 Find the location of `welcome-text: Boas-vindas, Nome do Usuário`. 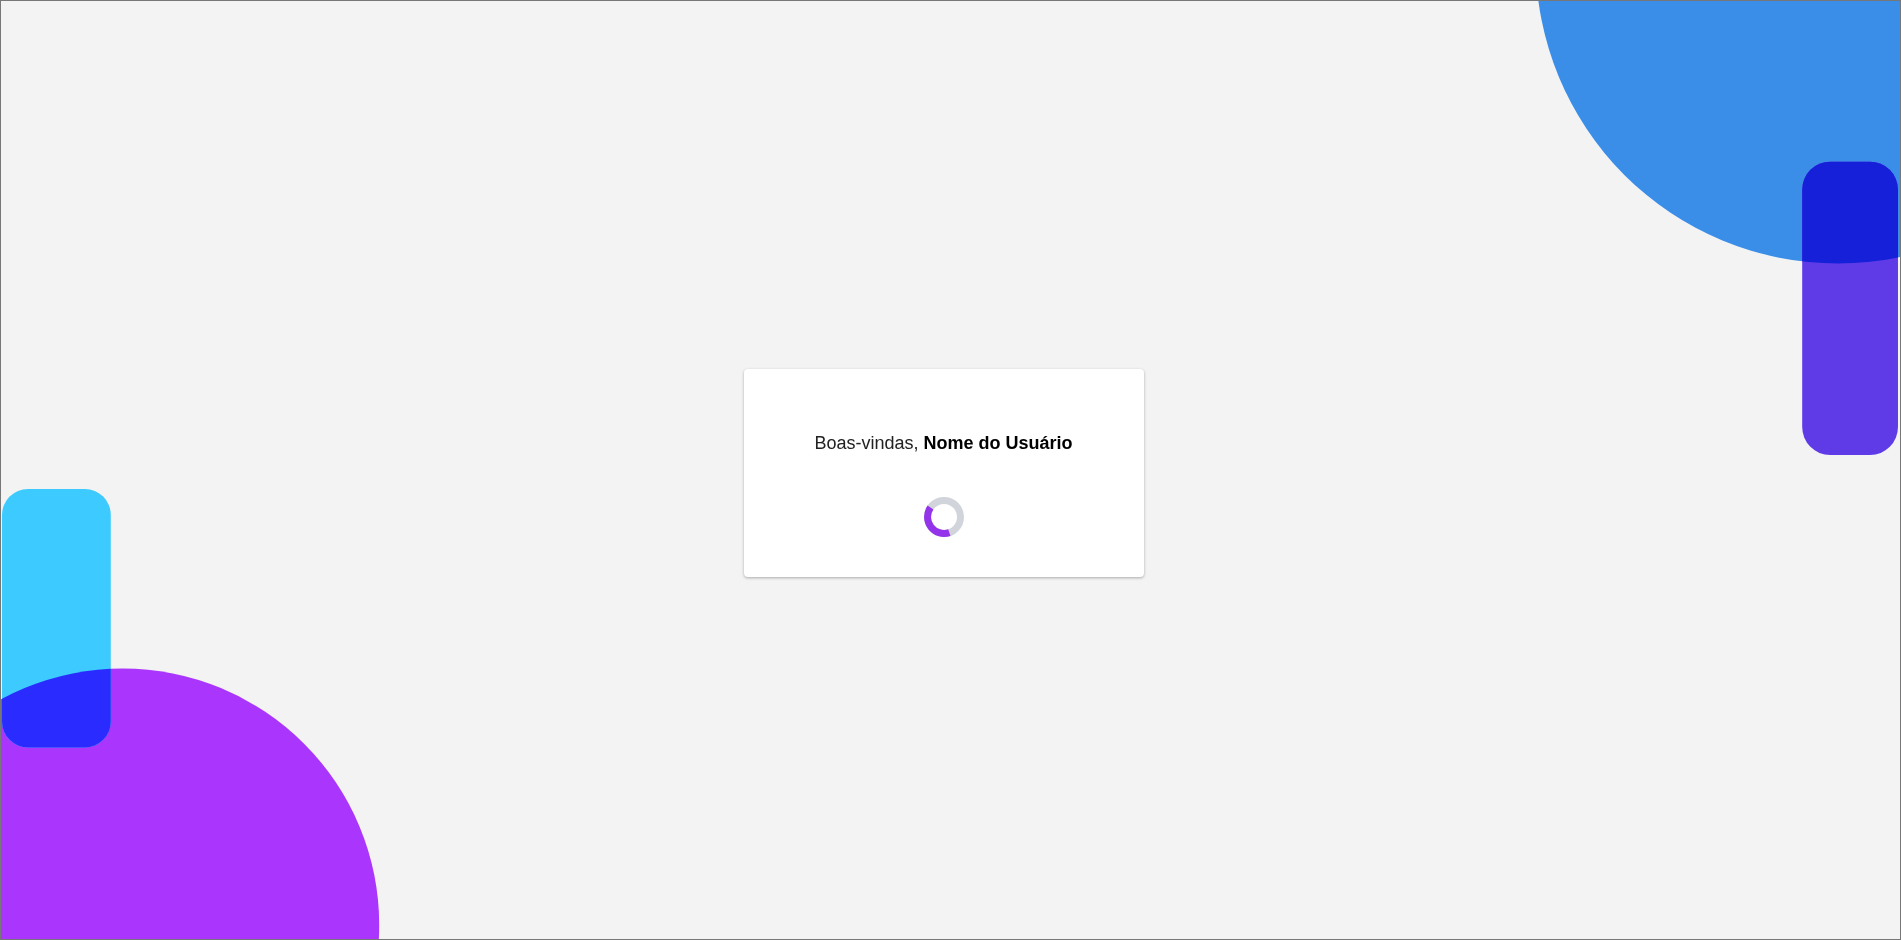

welcome-text: Boas-vindas, Nome do Usuário is located at coordinates (943, 443).